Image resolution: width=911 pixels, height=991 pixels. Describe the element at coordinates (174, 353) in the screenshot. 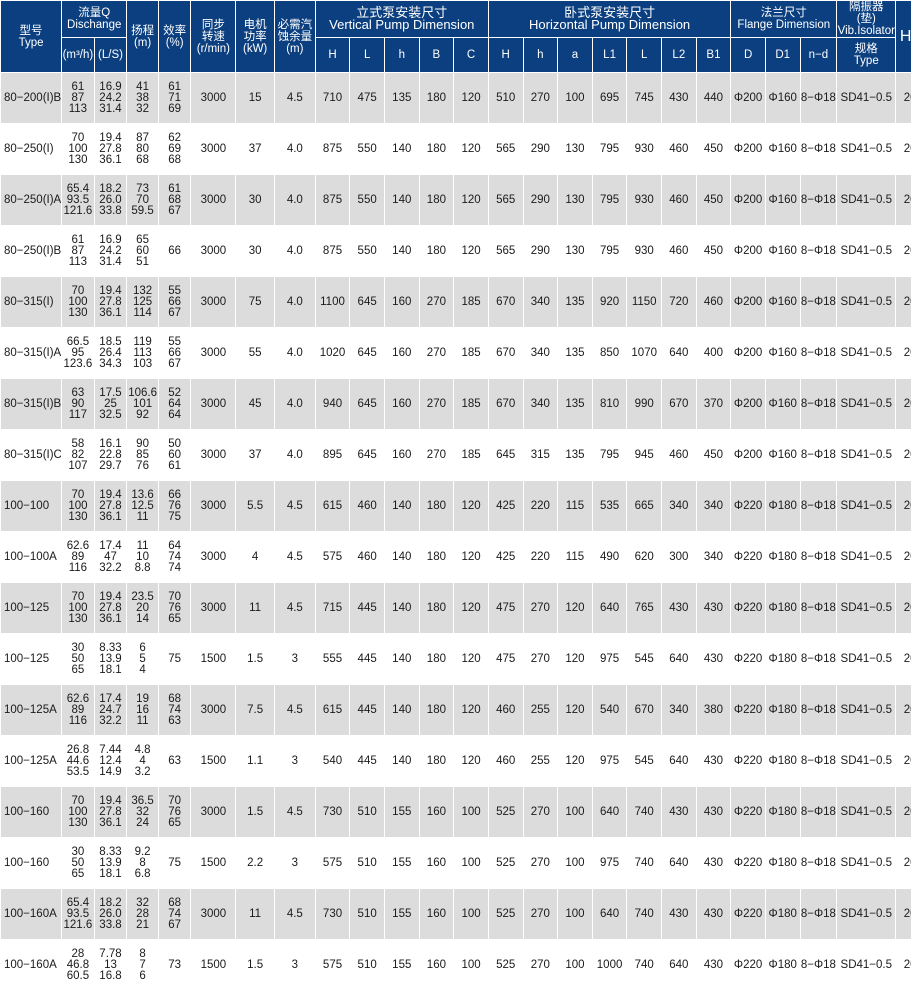

I see `efficiency-cell: 556667` at that location.